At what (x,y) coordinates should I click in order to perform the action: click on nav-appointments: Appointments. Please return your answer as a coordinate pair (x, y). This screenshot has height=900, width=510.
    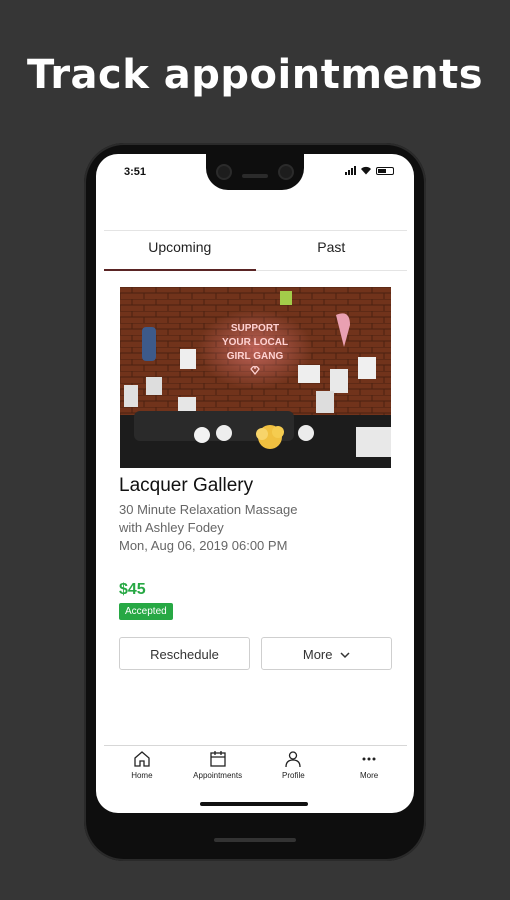
    Looking at the image, I should click on (218, 768).